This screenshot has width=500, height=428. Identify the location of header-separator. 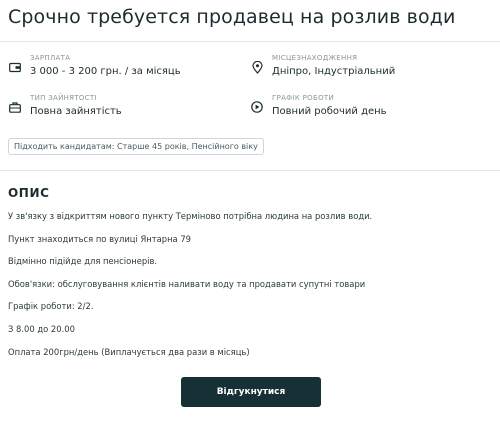
(250, 41).